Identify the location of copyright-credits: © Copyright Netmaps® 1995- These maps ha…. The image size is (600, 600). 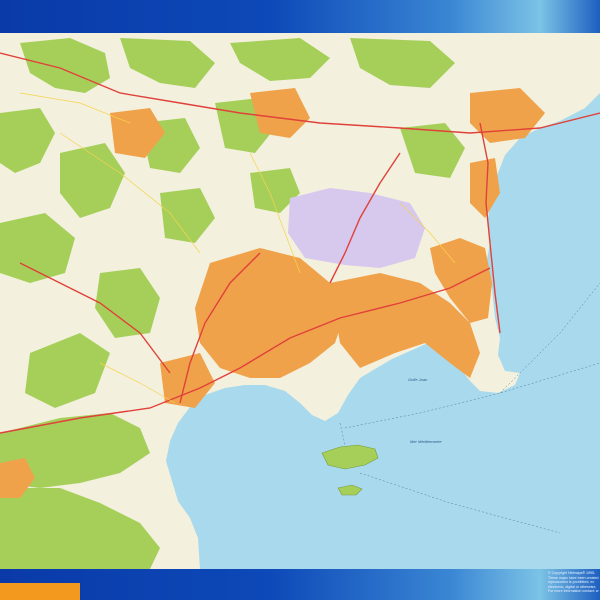
(574, 585).